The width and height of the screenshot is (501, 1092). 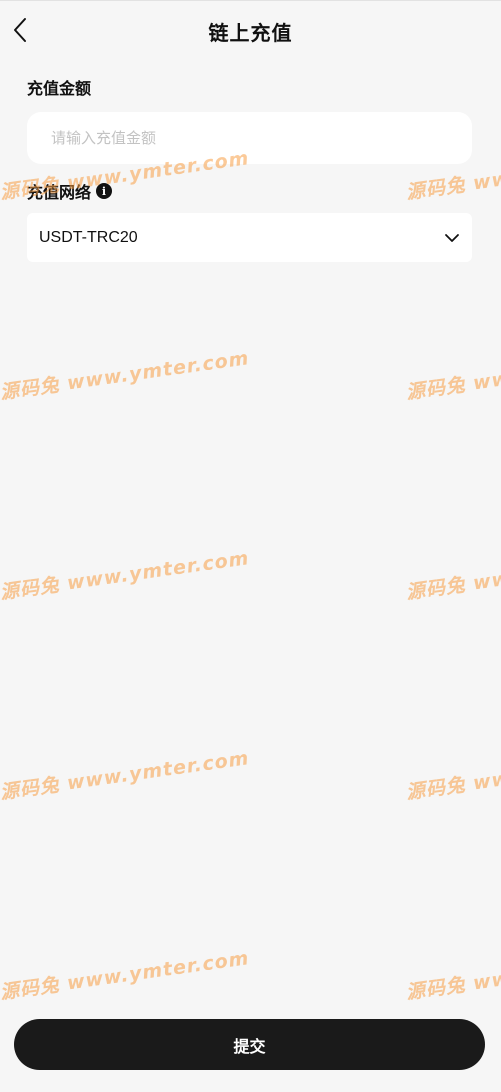 I want to click on network-select: USDT-TRC20, so click(x=249, y=237).